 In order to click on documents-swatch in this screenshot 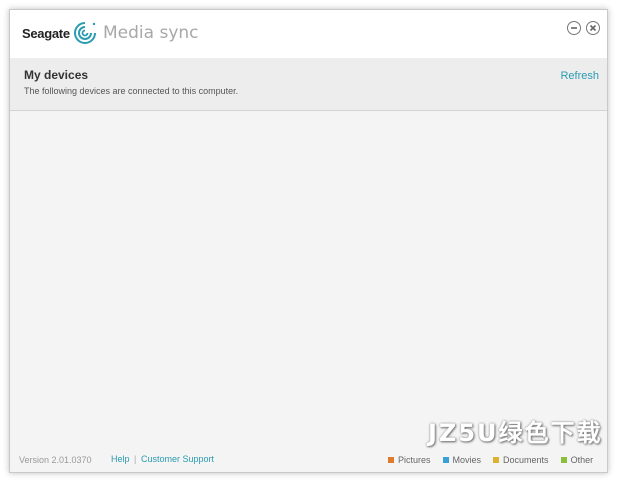, I will do `click(496, 460)`.